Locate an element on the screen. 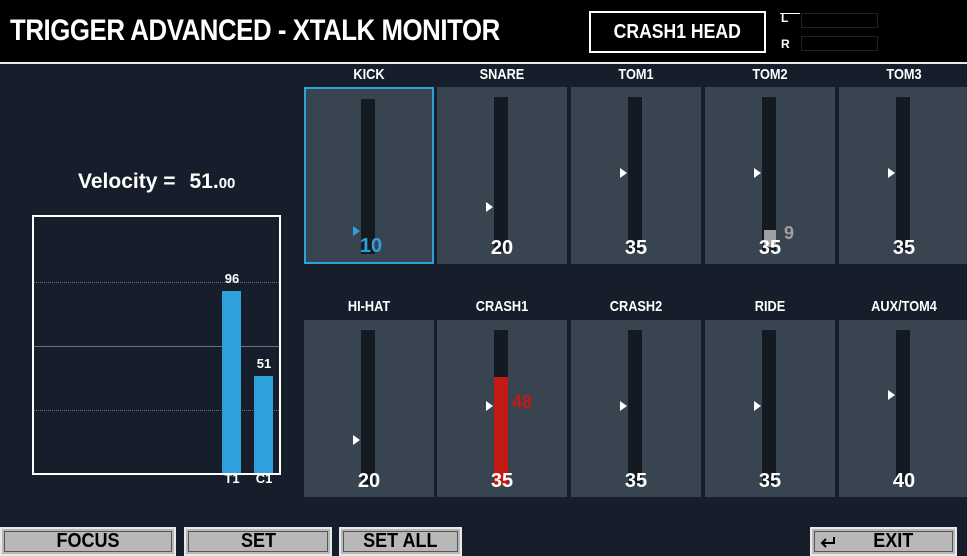 The height and width of the screenshot is (556, 967). velocity-label: Velocity = is located at coordinates (127, 181).